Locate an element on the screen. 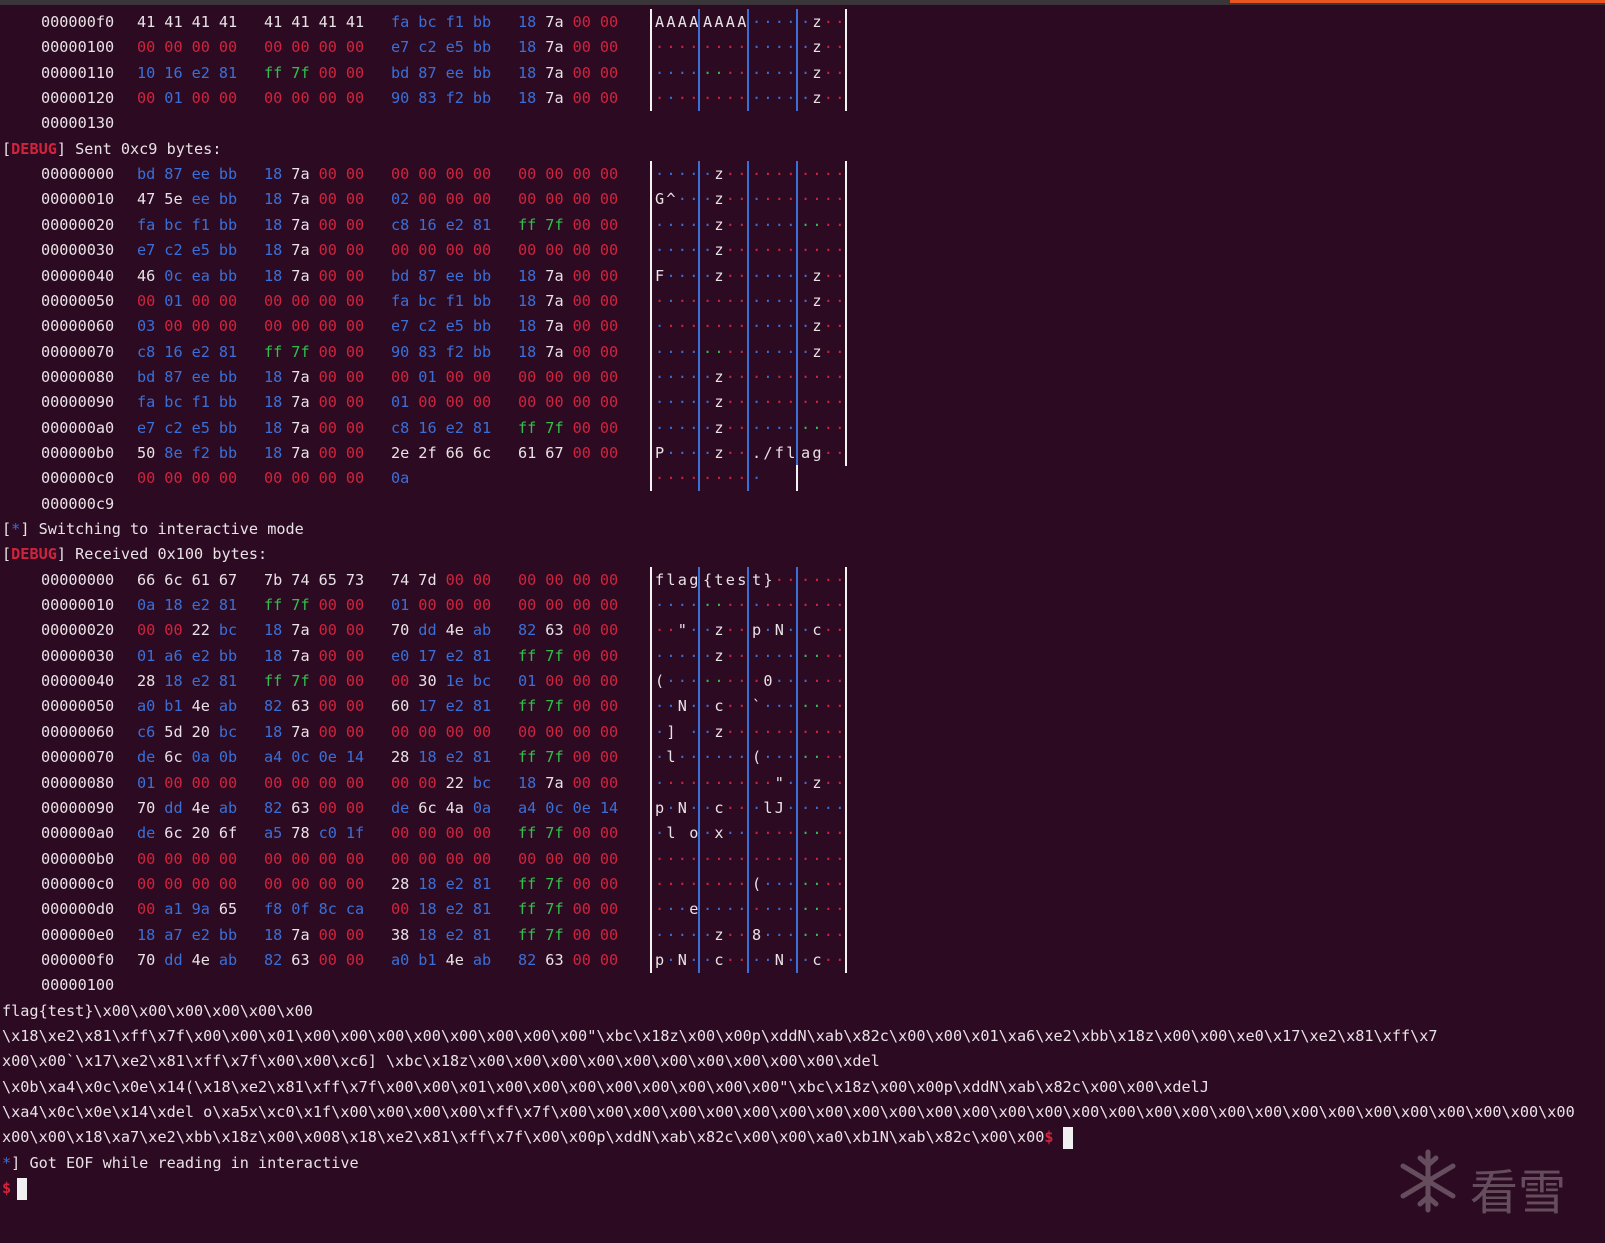 Image resolution: width=1605 pixels, height=1243 pixels. hex-byte: f2 is located at coordinates (454, 98).